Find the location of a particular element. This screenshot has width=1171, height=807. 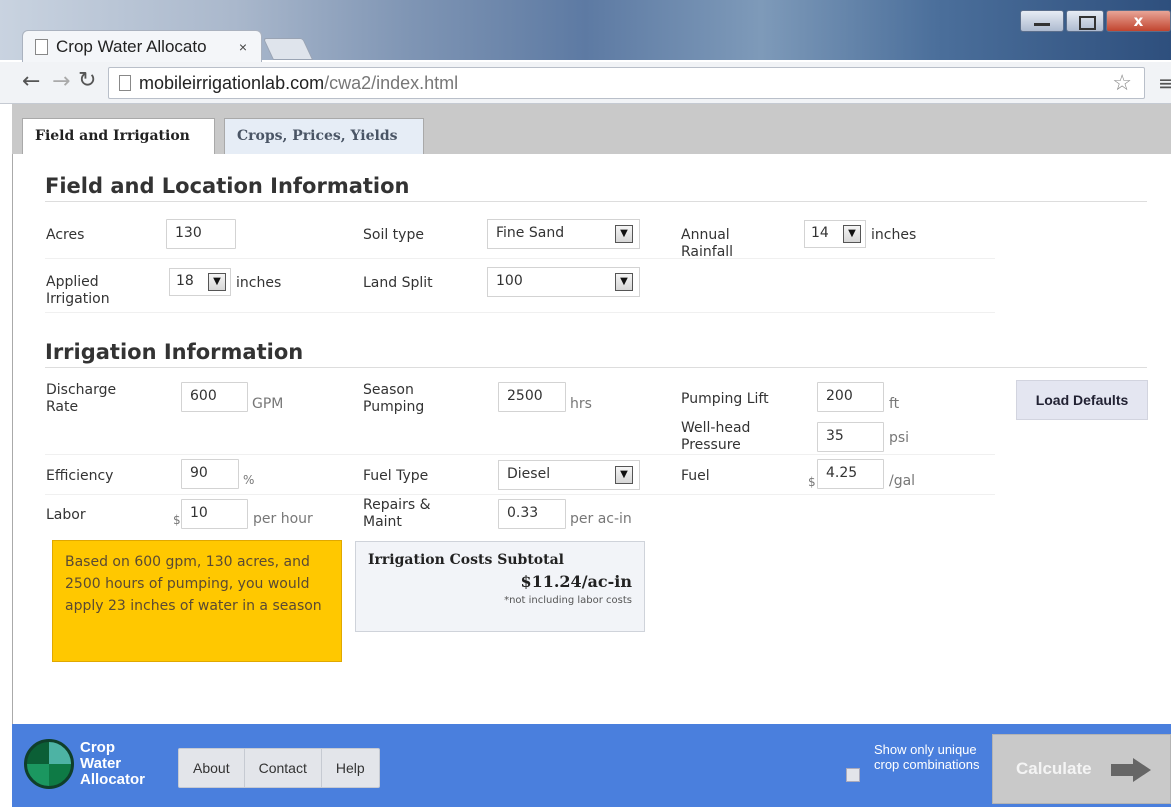

efficiency-input: 90 is located at coordinates (210, 474).